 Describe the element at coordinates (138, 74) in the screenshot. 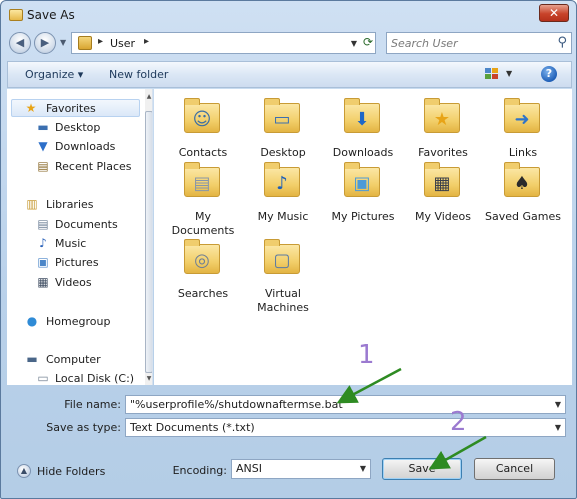

I see `new-folder-button: New folder` at that location.